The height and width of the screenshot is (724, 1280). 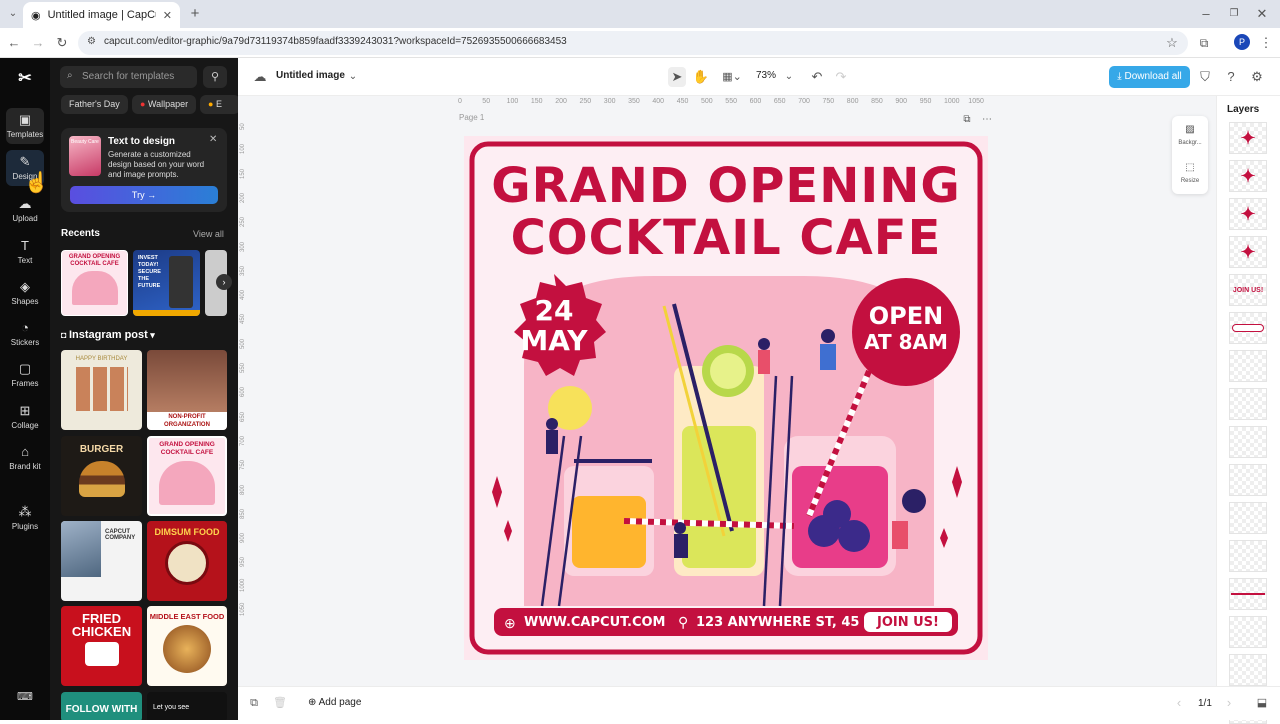 What do you see at coordinates (1234, 14) in the screenshot?
I see `restore-icon: ❐` at bounding box center [1234, 14].